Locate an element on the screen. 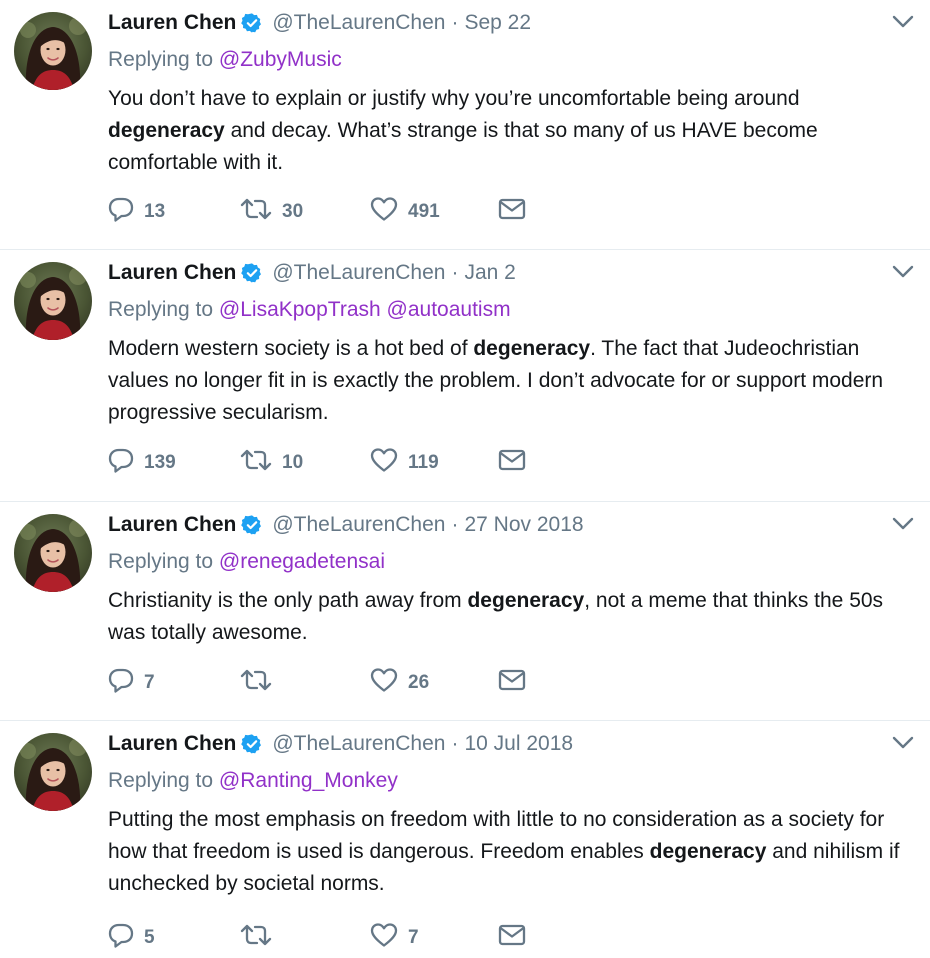 This screenshot has height=958, width=930. retweet-button: 10 is located at coordinates (305, 463).